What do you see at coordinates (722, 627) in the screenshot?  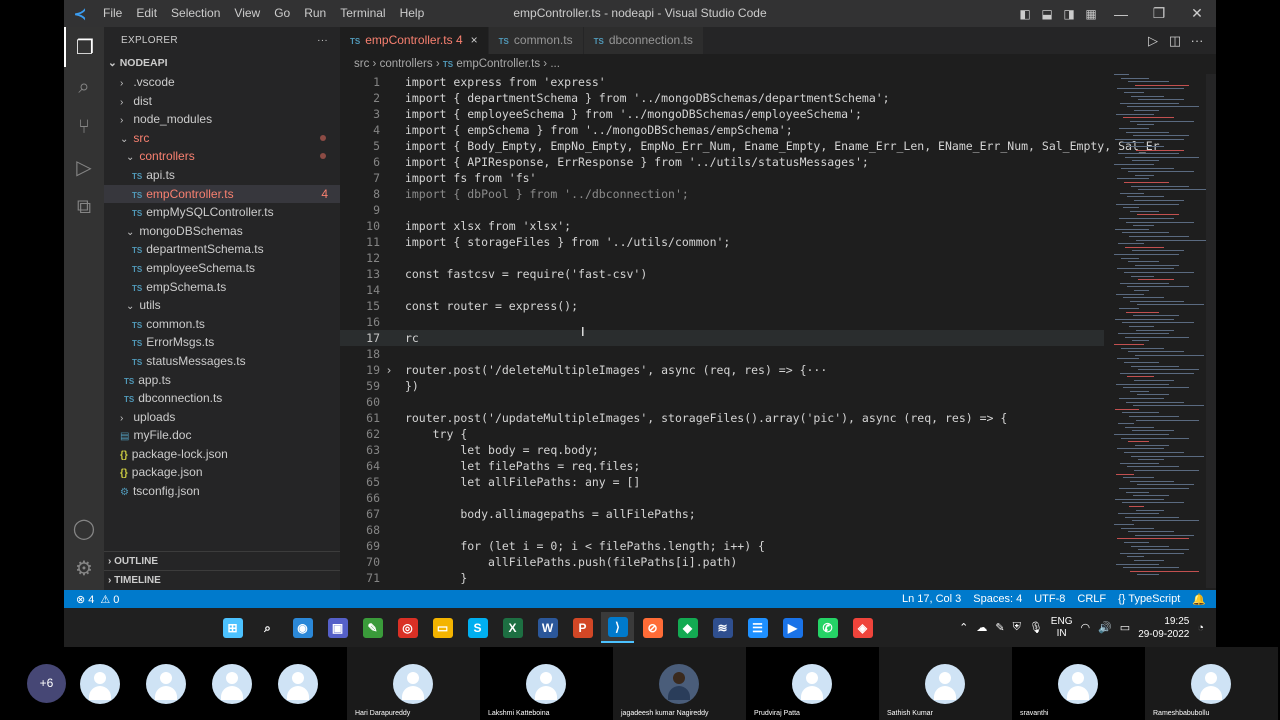 I see `taskbar-app-blue-icon: ≋` at bounding box center [722, 627].